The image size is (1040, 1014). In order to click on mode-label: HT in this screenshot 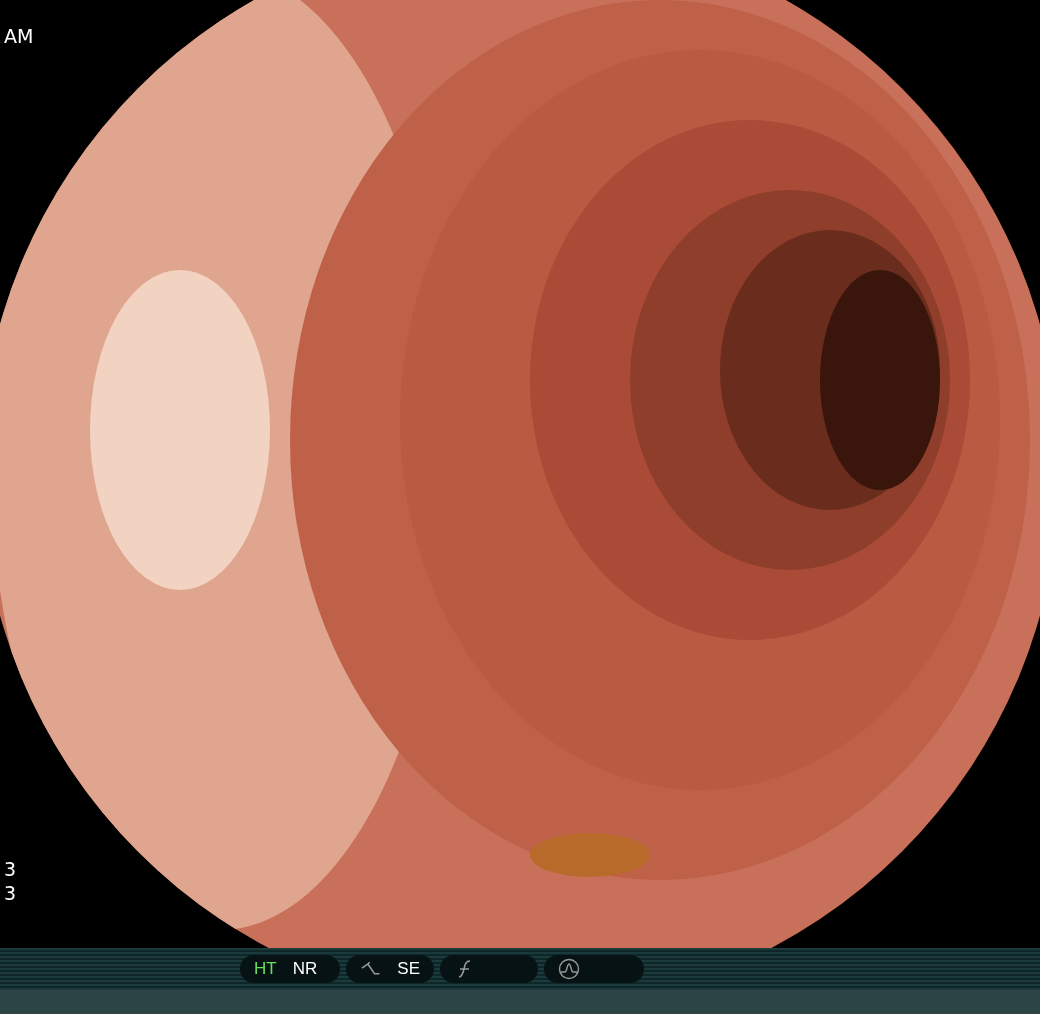, I will do `click(265, 969)`.